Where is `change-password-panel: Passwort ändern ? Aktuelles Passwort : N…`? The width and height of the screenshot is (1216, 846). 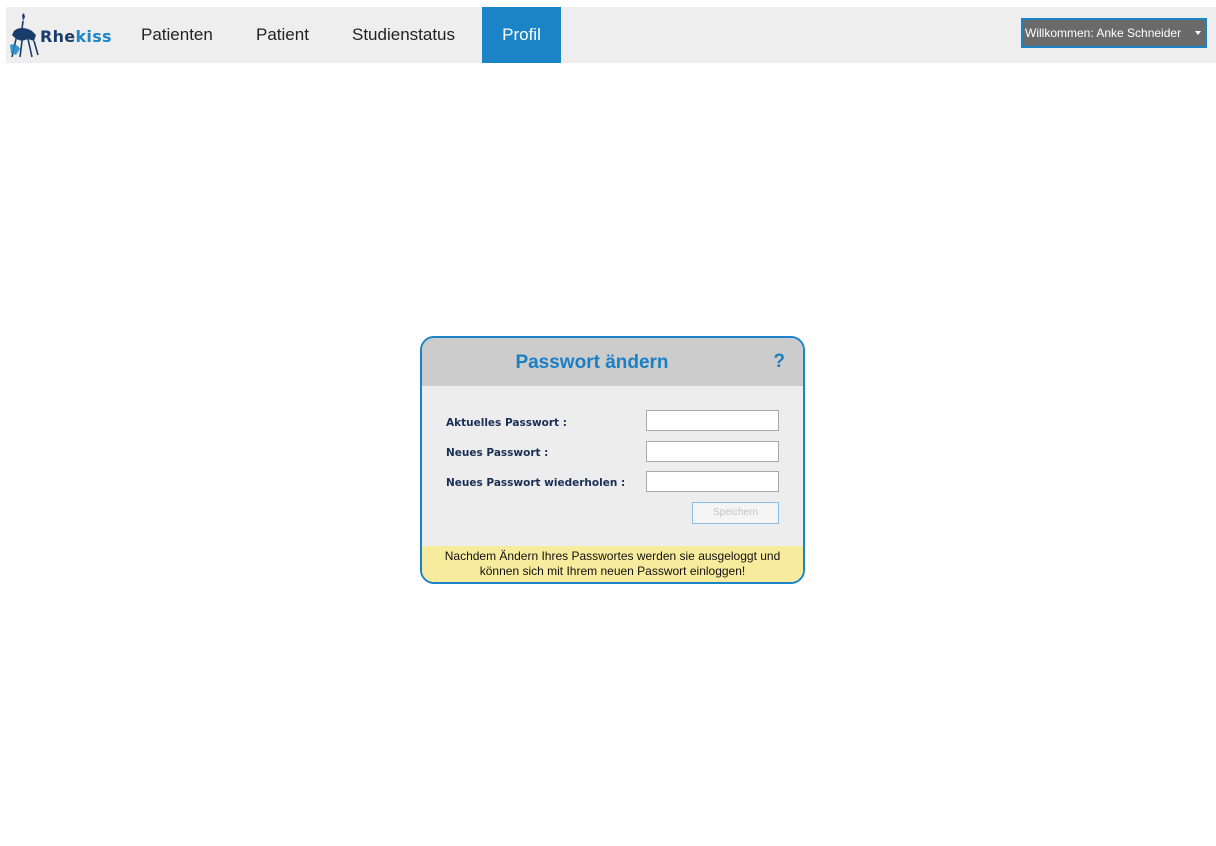 change-password-panel: Passwort ändern ? Aktuelles Passwort : N… is located at coordinates (612, 460).